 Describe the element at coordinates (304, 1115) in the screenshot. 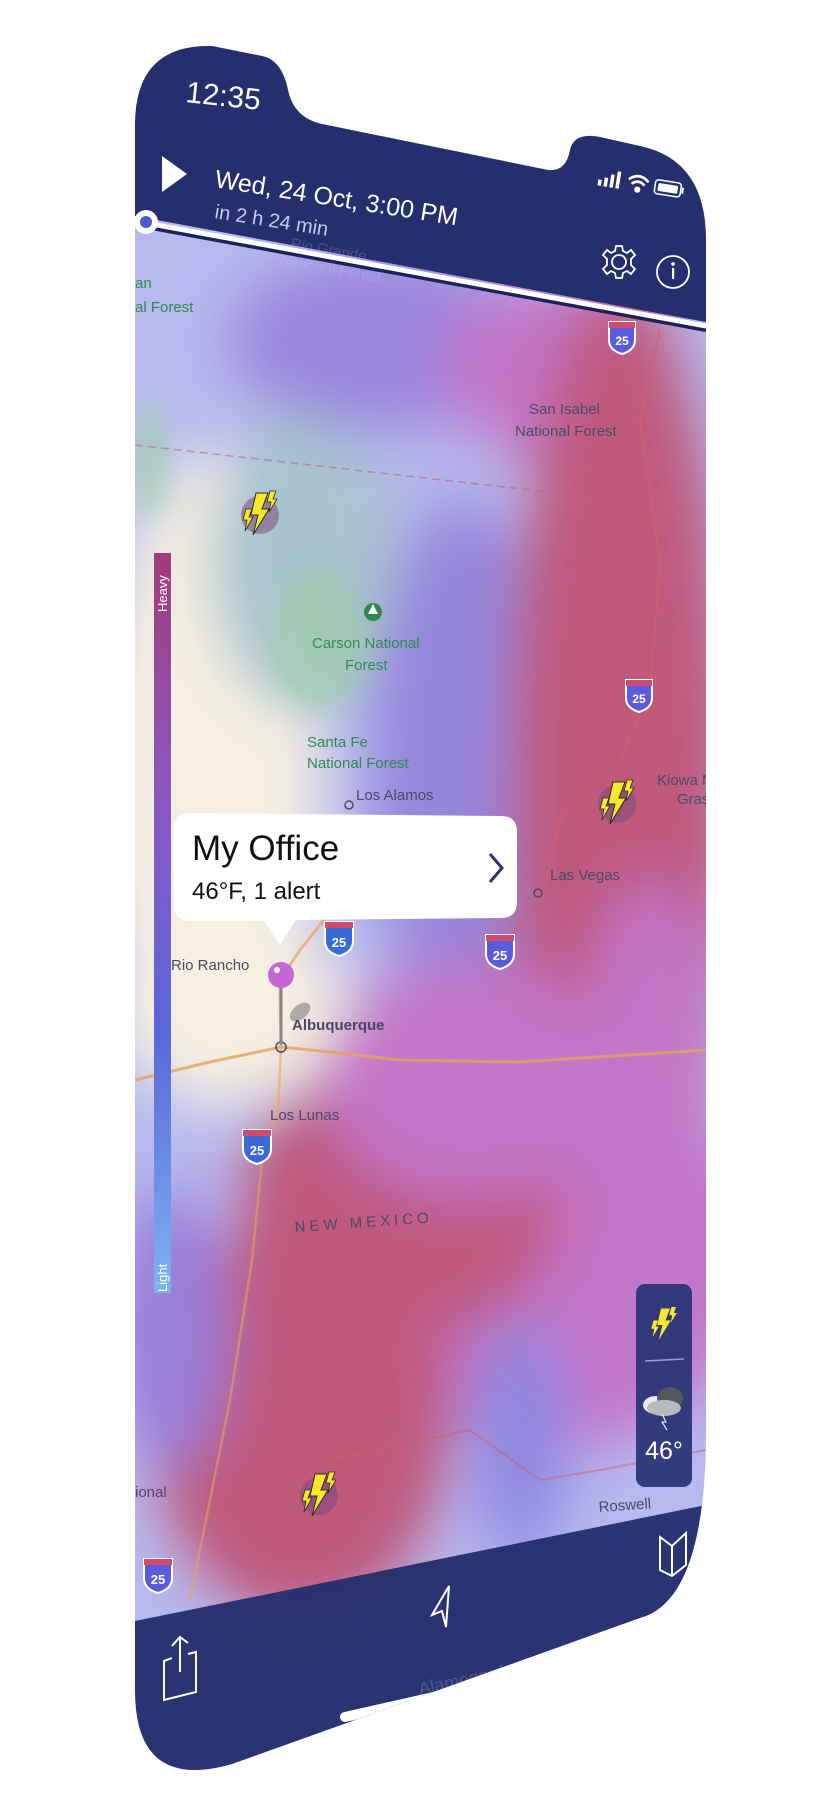

I see `map-label: Los Lunas` at that location.